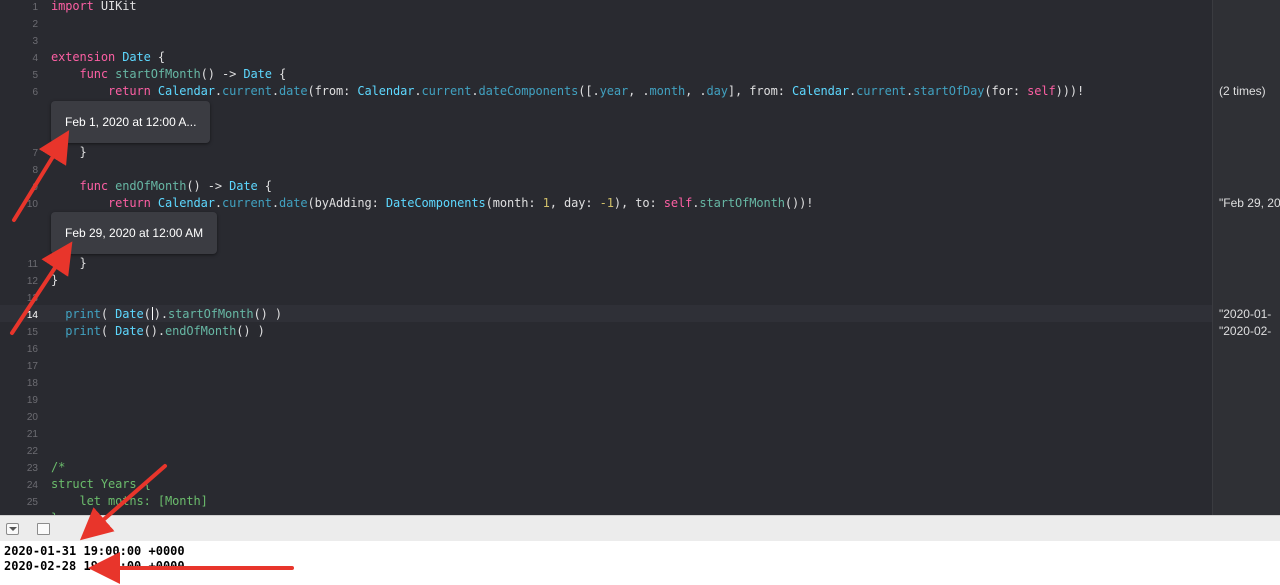  What do you see at coordinates (152, 313) in the screenshot?
I see `text-cursor` at bounding box center [152, 313].